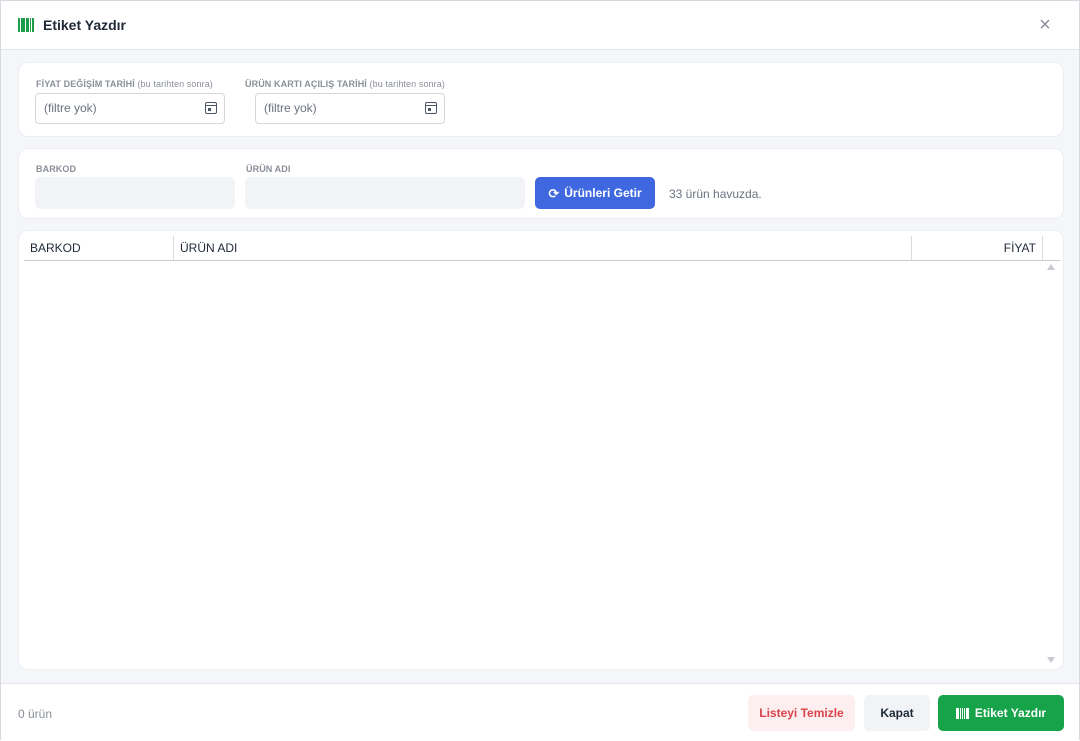 The image size is (1080, 741). What do you see at coordinates (99, 248) in the screenshot?
I see `column-header-barcode: BARKOD` at bounding box center [99, 248].